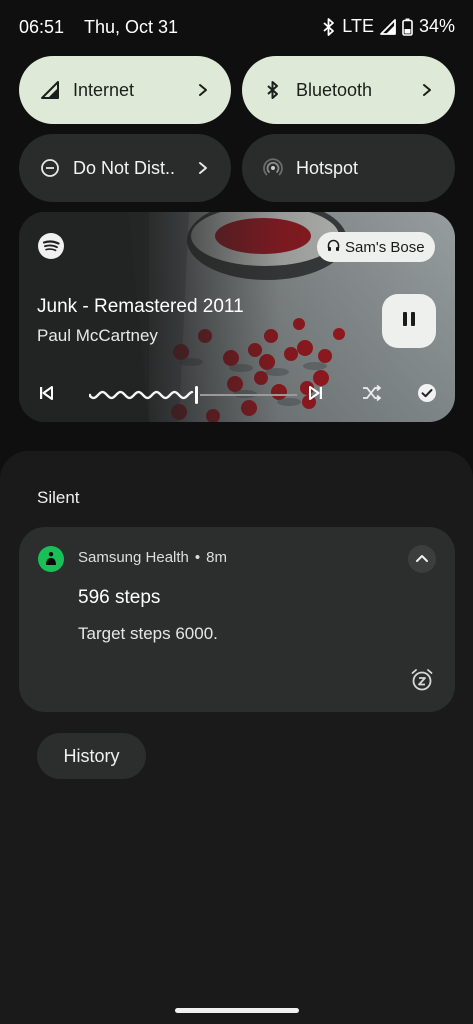 This screenshot has height=1024, width=473. I want to click on check-circle-icon, so click(427, 395).